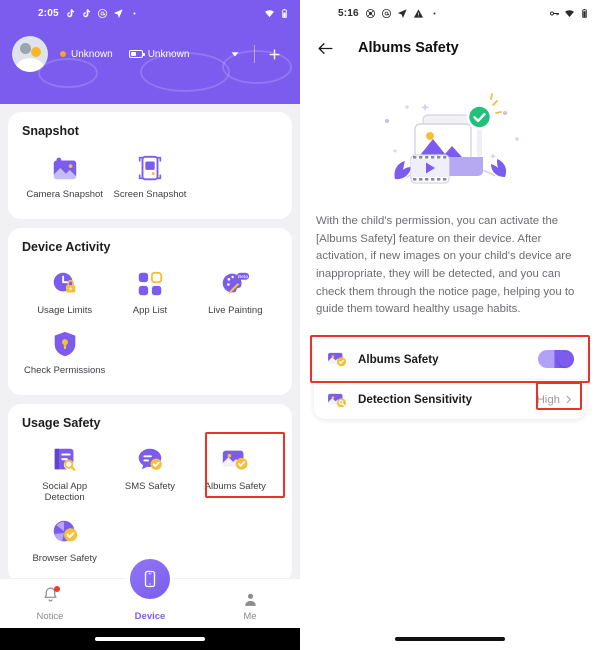 The width and height of the screenshot is (600, 650). I want to click on avatar, so click(30, 54).